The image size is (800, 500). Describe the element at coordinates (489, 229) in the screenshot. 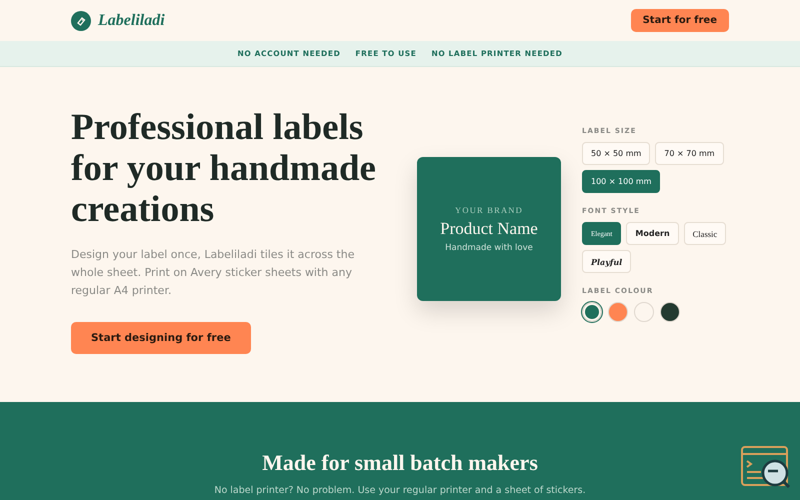

I see `product-name: Product Name` at that location.